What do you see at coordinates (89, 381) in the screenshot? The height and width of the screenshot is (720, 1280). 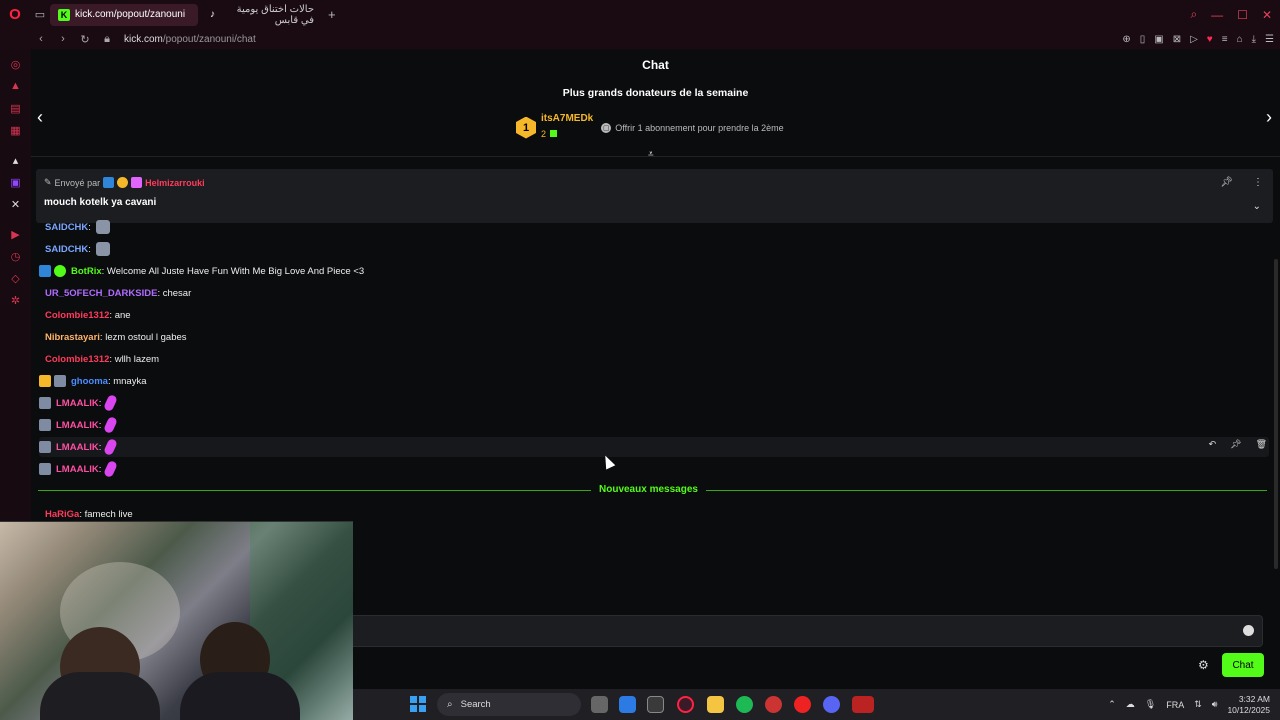 I see `message-user: ghooma` at bounding box center [89, 381].